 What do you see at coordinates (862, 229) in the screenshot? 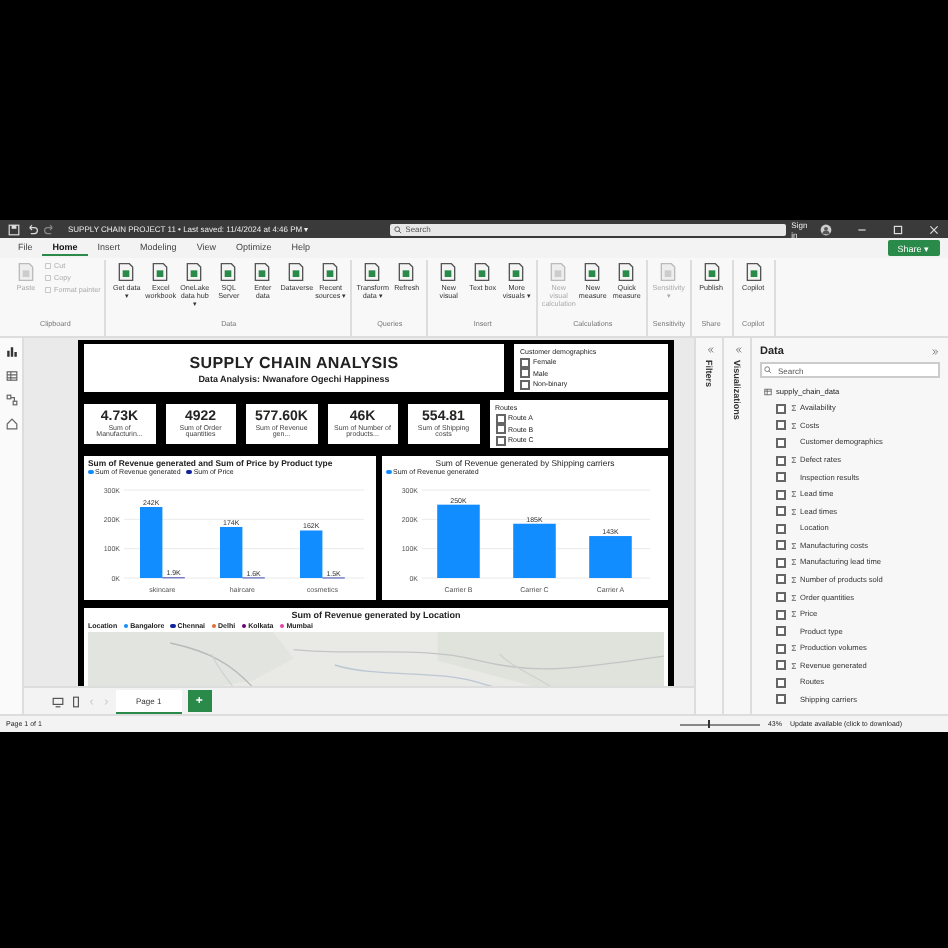
I see `minimize-icon` at bounding box center [862, 229].